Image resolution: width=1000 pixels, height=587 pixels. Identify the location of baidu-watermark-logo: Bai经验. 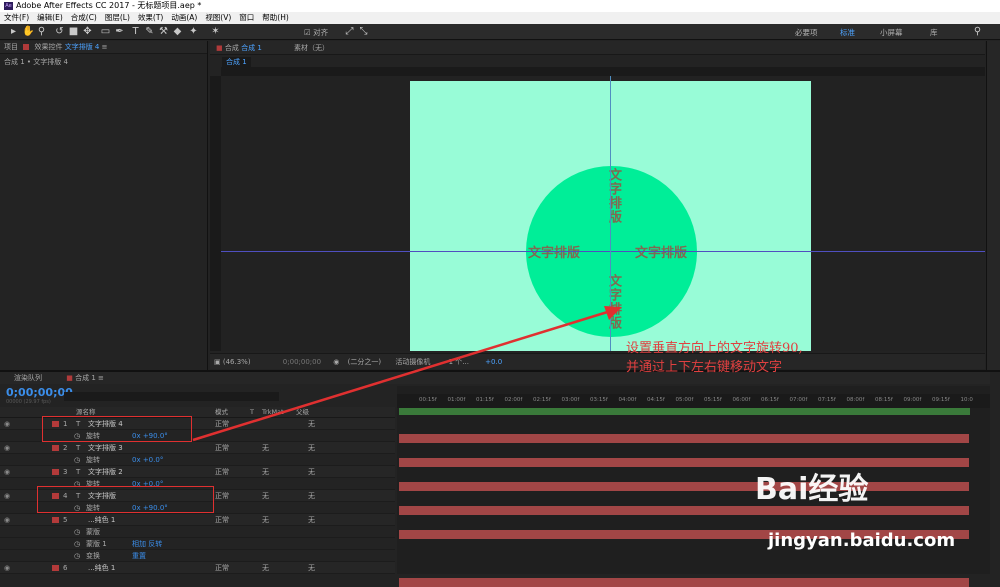
(812, 489).